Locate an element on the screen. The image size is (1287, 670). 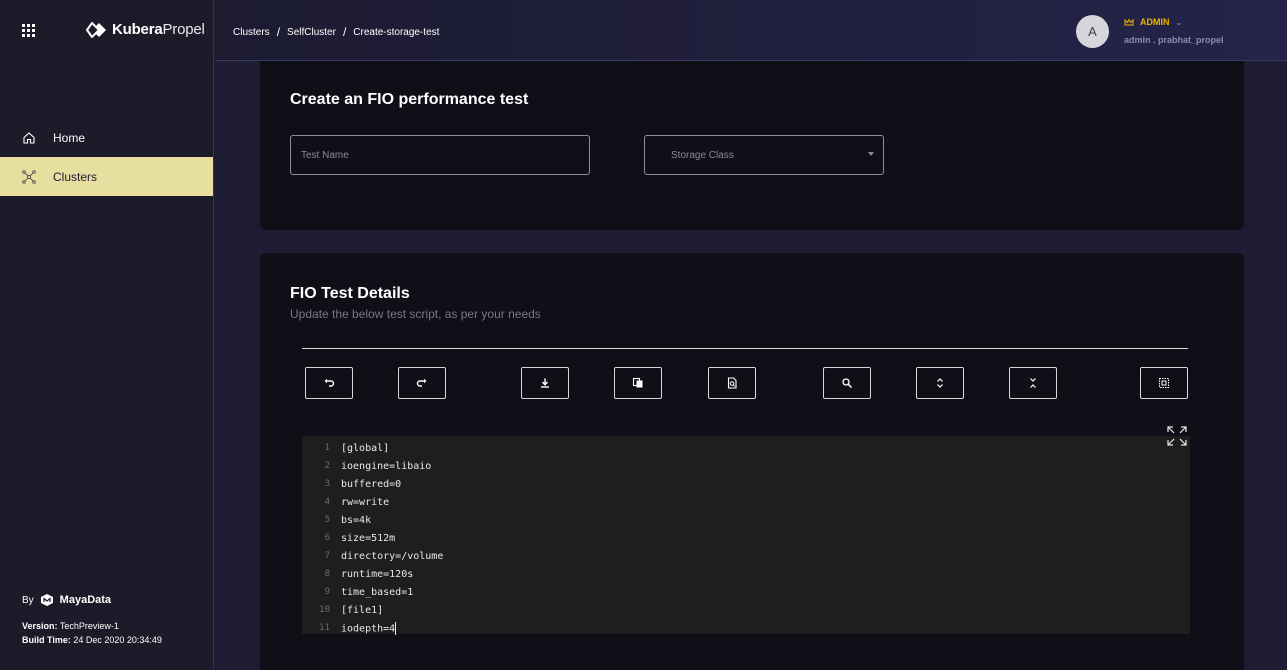
line-number: 5 is located at coordinates (327, 520).